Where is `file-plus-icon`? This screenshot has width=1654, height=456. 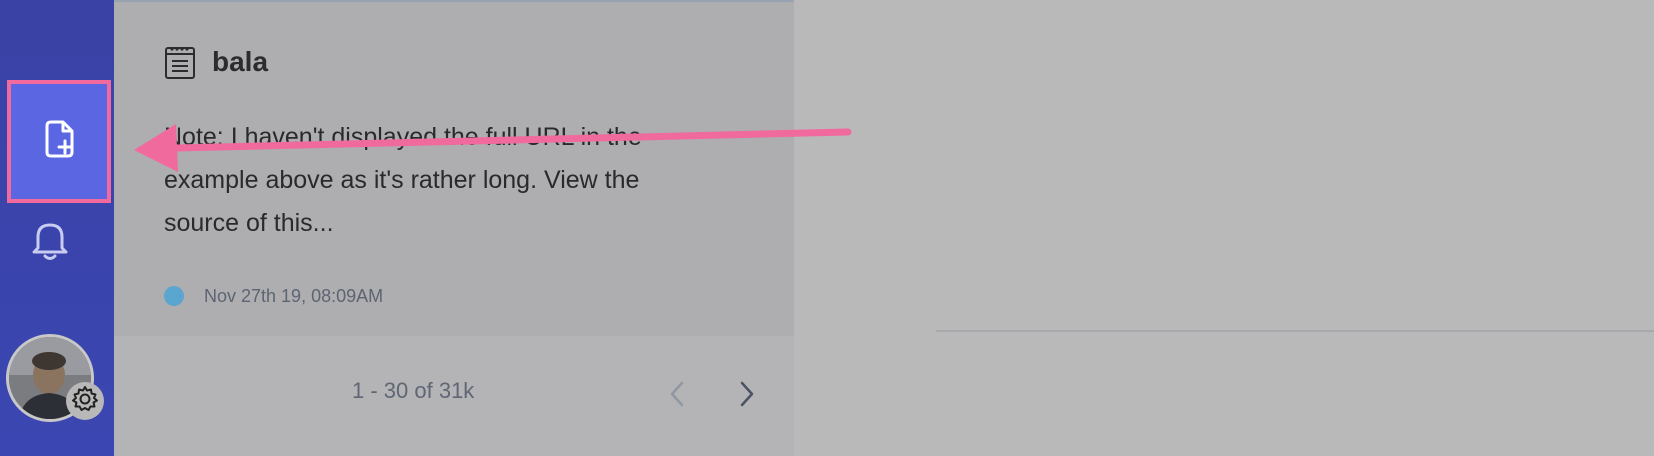 file-plus-icon is located at coordinates (59, 141).